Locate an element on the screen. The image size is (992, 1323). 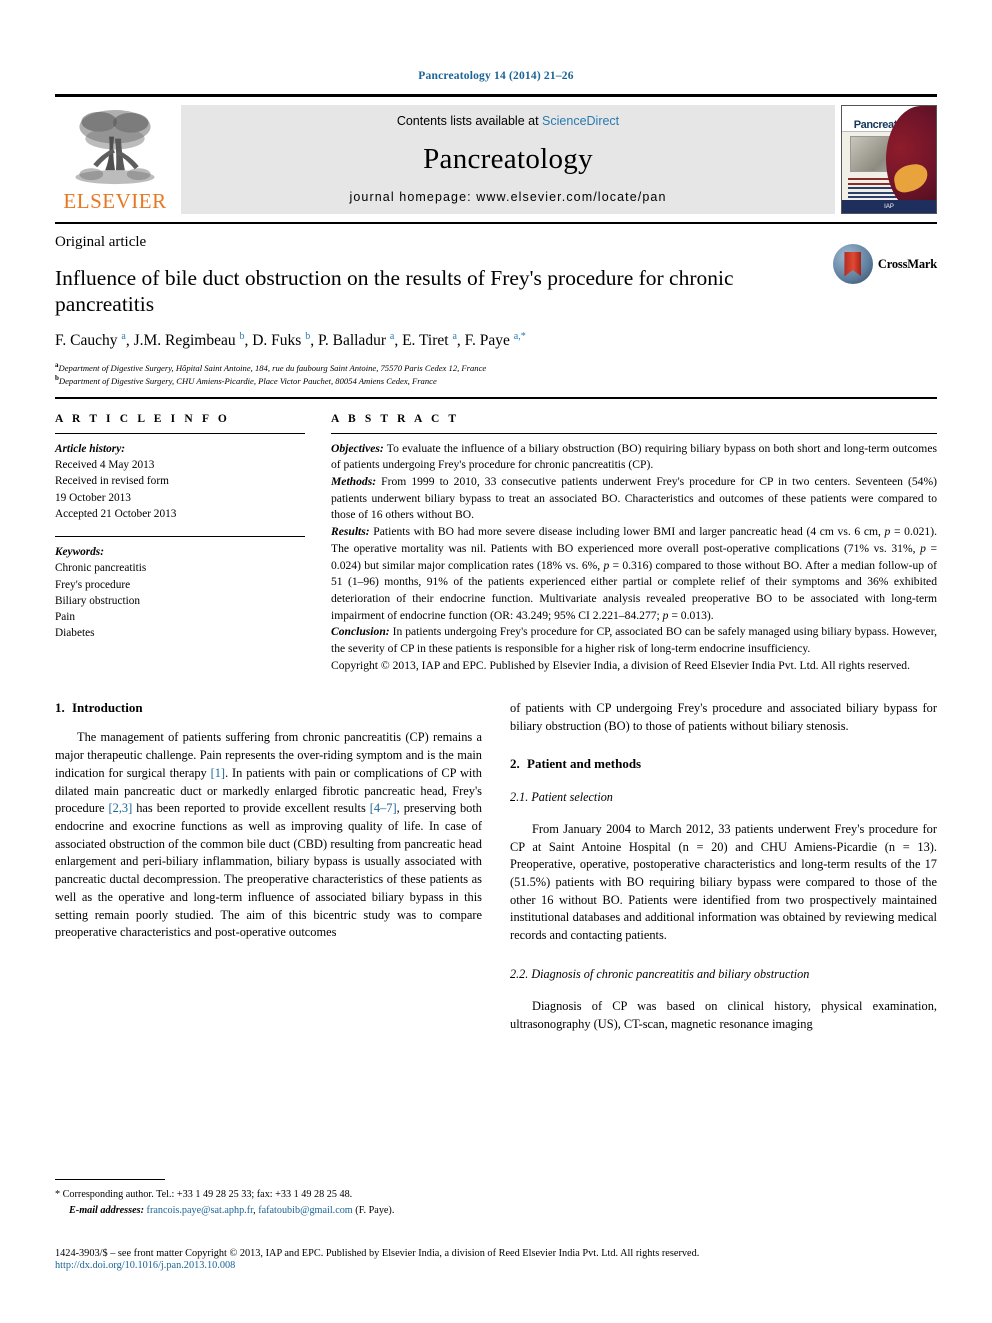
keyword-item: Chronic pancreatitis is located at coordinates (101, 568).